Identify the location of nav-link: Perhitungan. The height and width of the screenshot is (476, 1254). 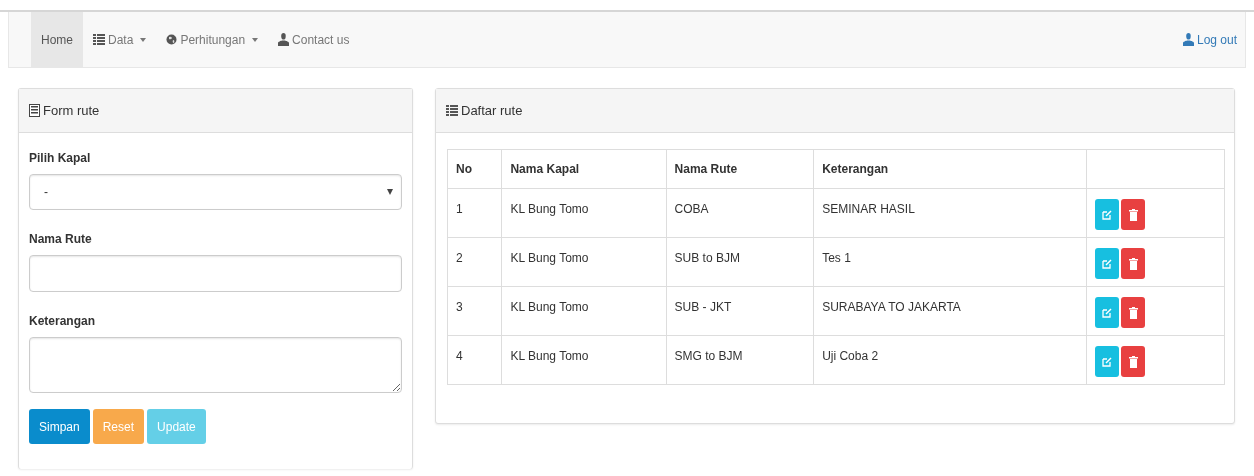
(212, 39).